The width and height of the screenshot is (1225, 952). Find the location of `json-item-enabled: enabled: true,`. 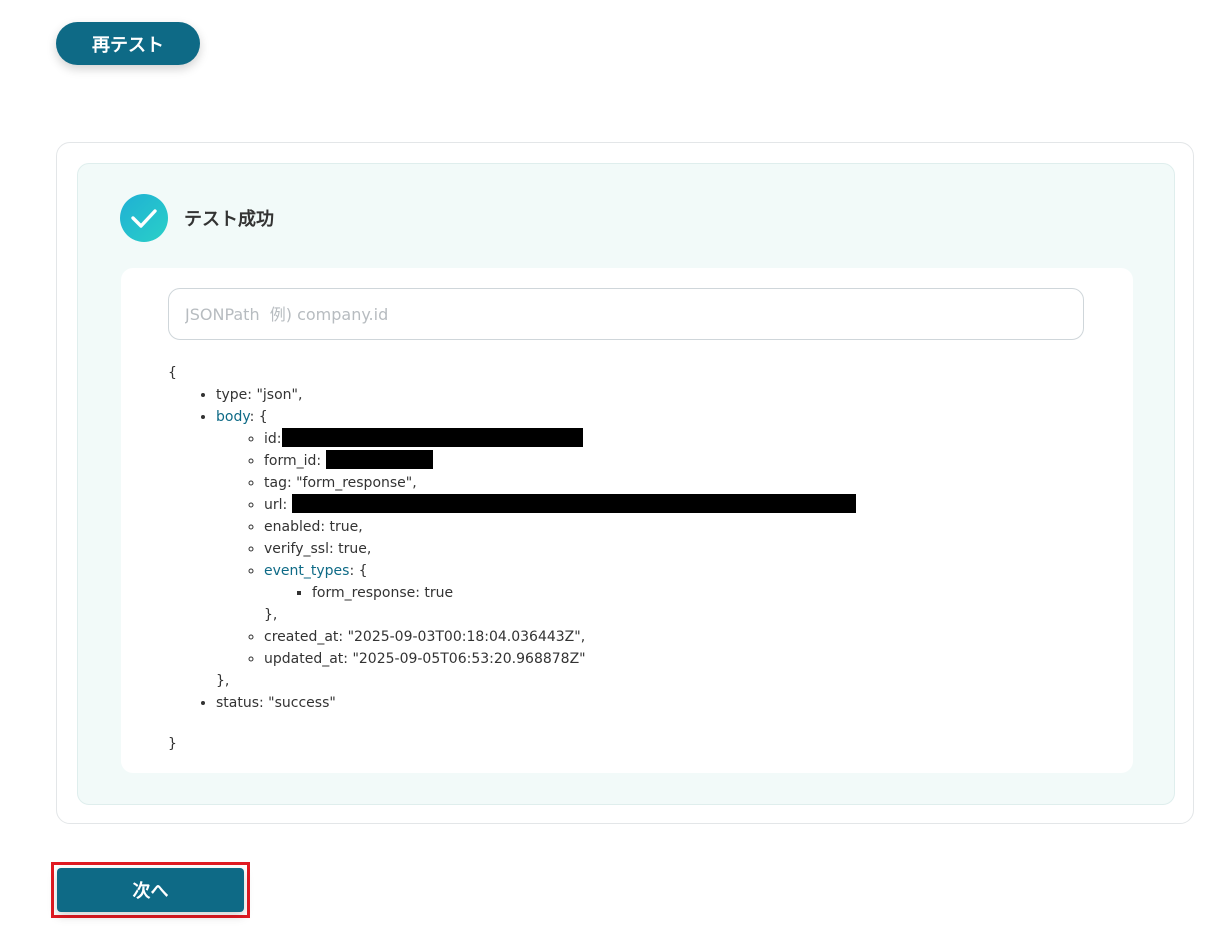

json-item-enabled: enabled: true, is located at coordinates (560, 527).